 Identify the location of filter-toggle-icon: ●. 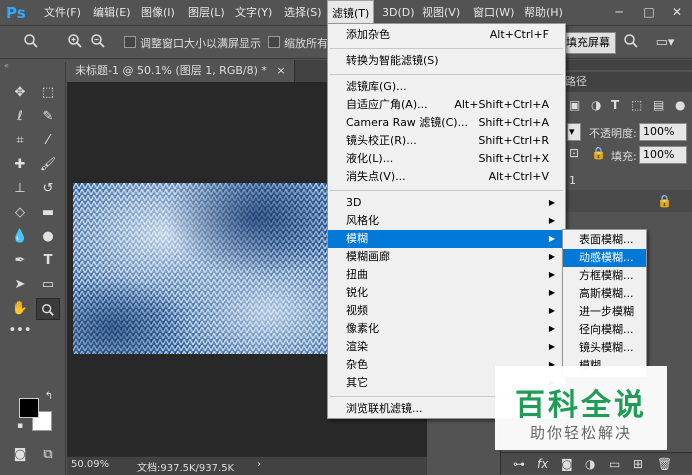
(680, 105).